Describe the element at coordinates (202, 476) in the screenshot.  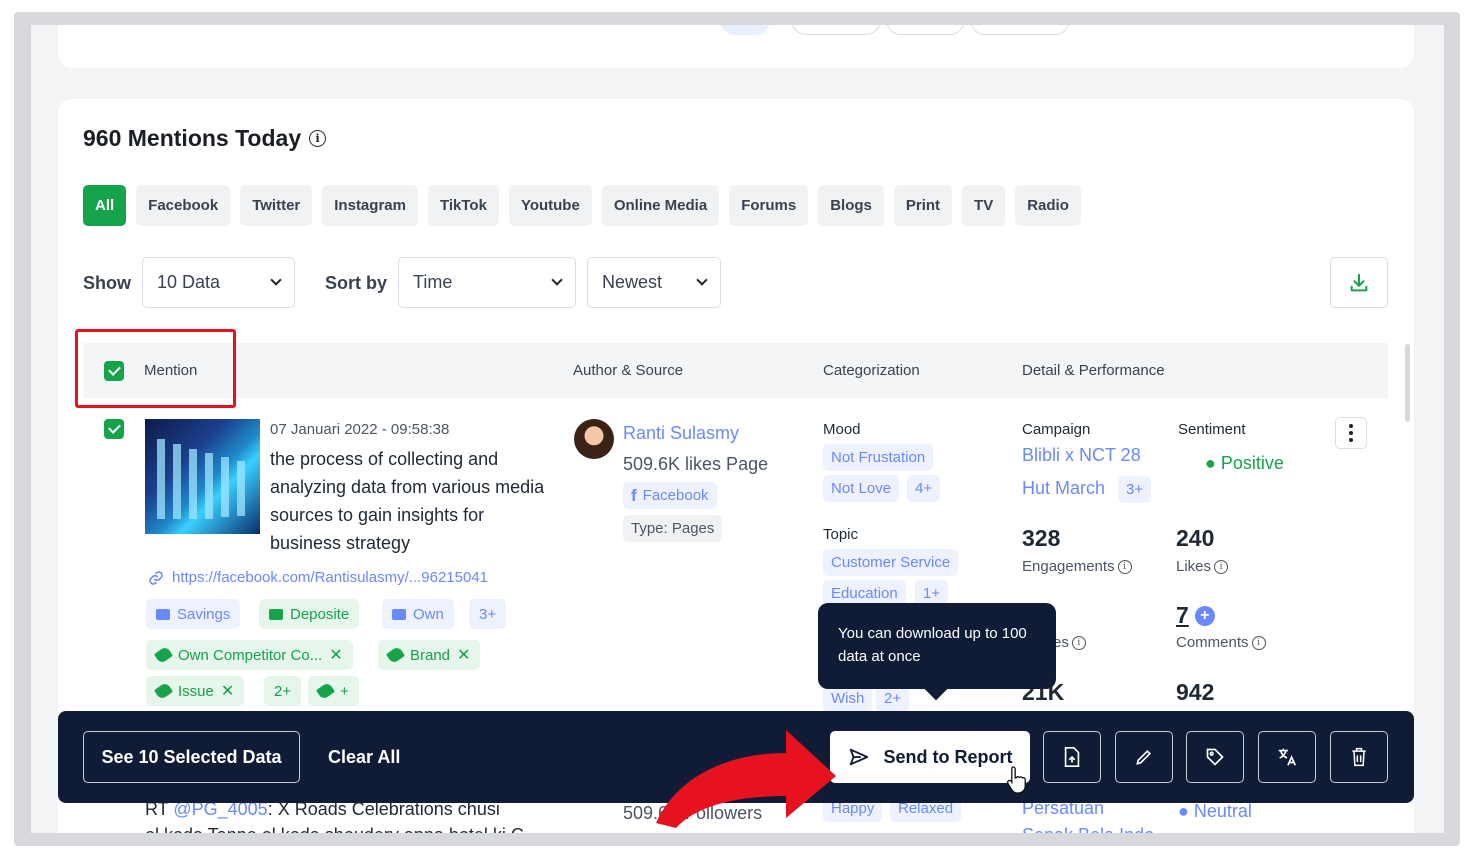
I see `mention-thumbnail` at that location.